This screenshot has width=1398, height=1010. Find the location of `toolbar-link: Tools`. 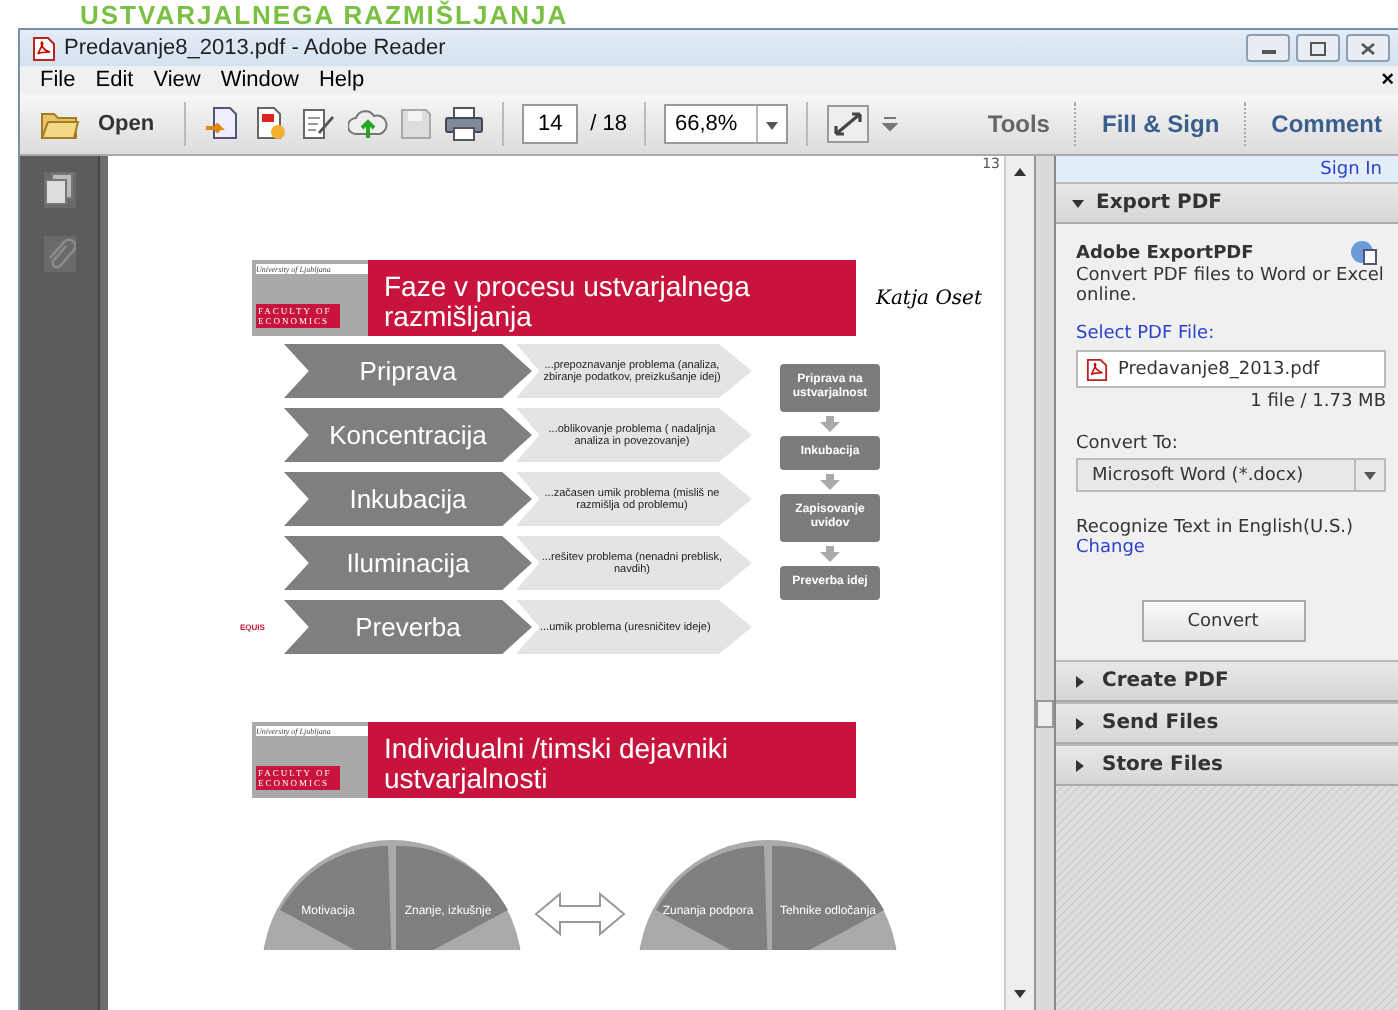

toolbar-link: Tools is located at coordinates (1018, 124).